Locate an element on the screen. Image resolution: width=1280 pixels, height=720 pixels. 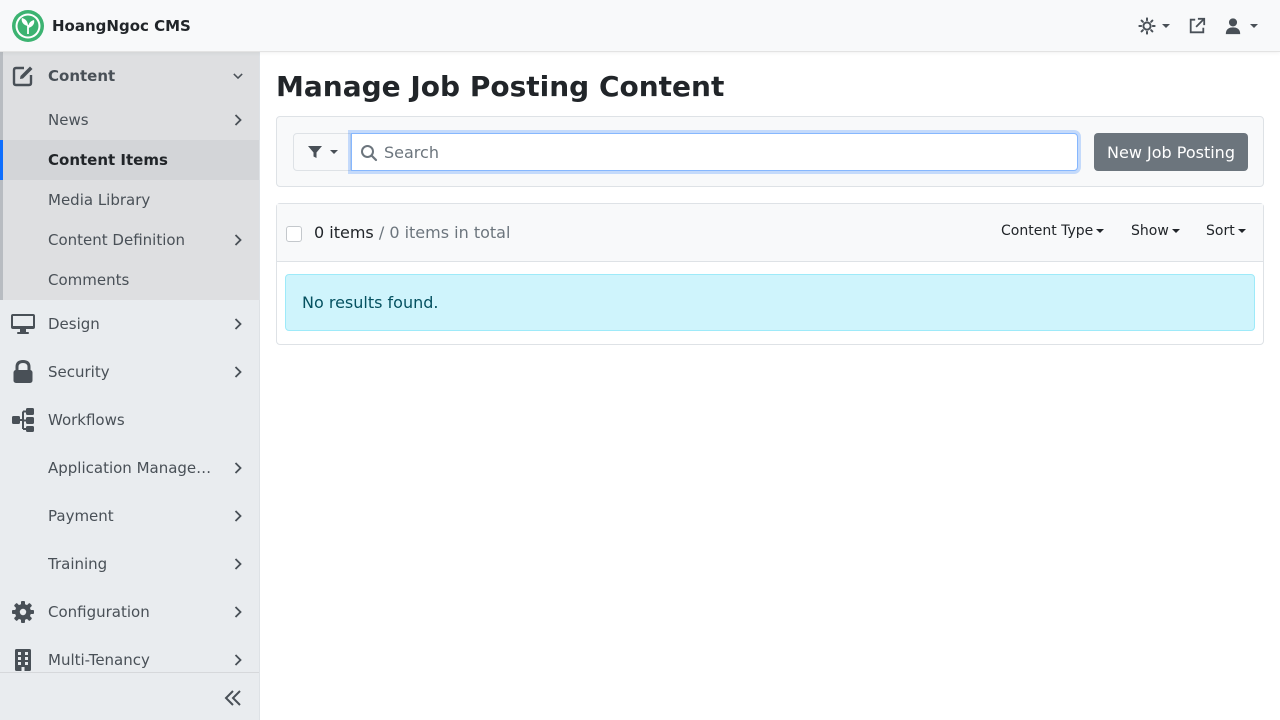
sidebar-item-training: Training is located at coordinates (129, 564).